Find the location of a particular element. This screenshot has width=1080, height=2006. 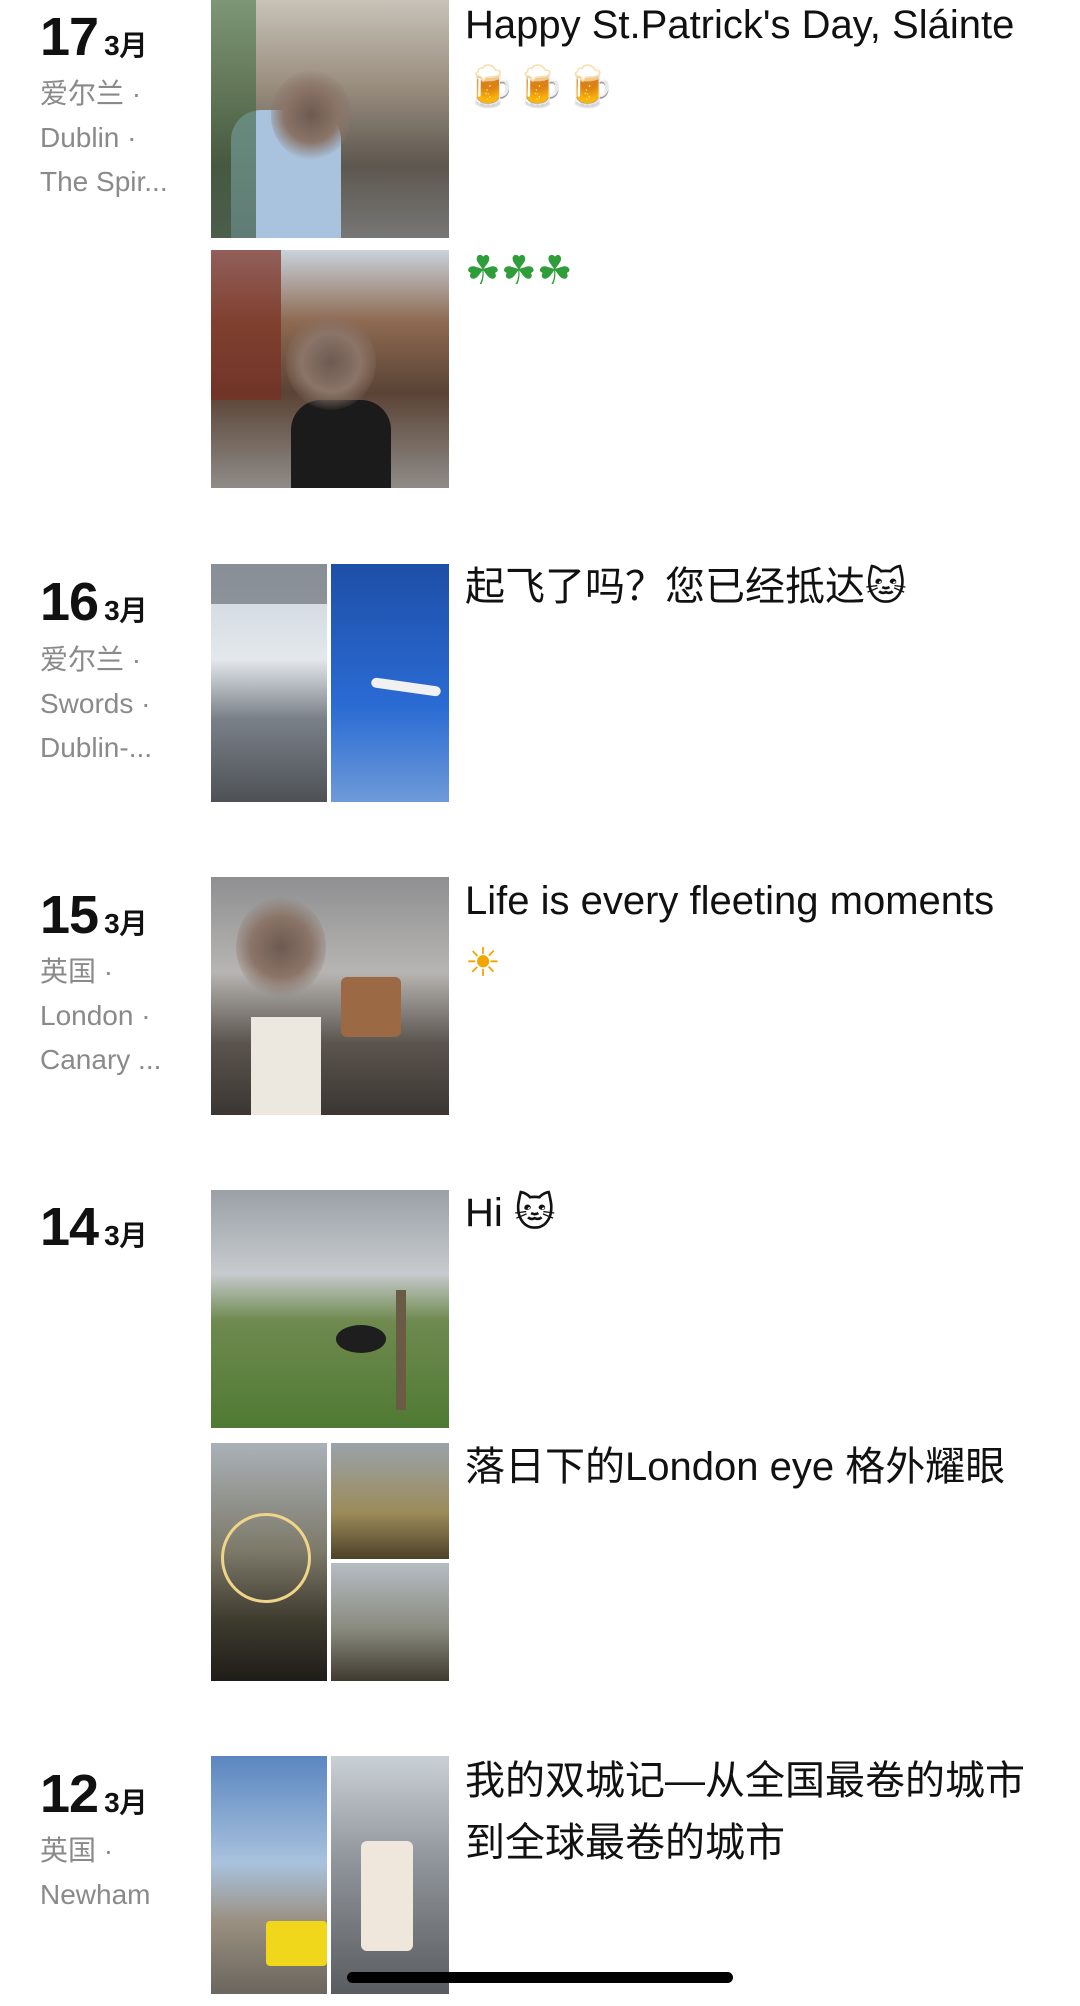

post-caption: Happy St.Patrick's Day, Sláinte 🍺🍺🍺 is located at coordinates (745, 59).